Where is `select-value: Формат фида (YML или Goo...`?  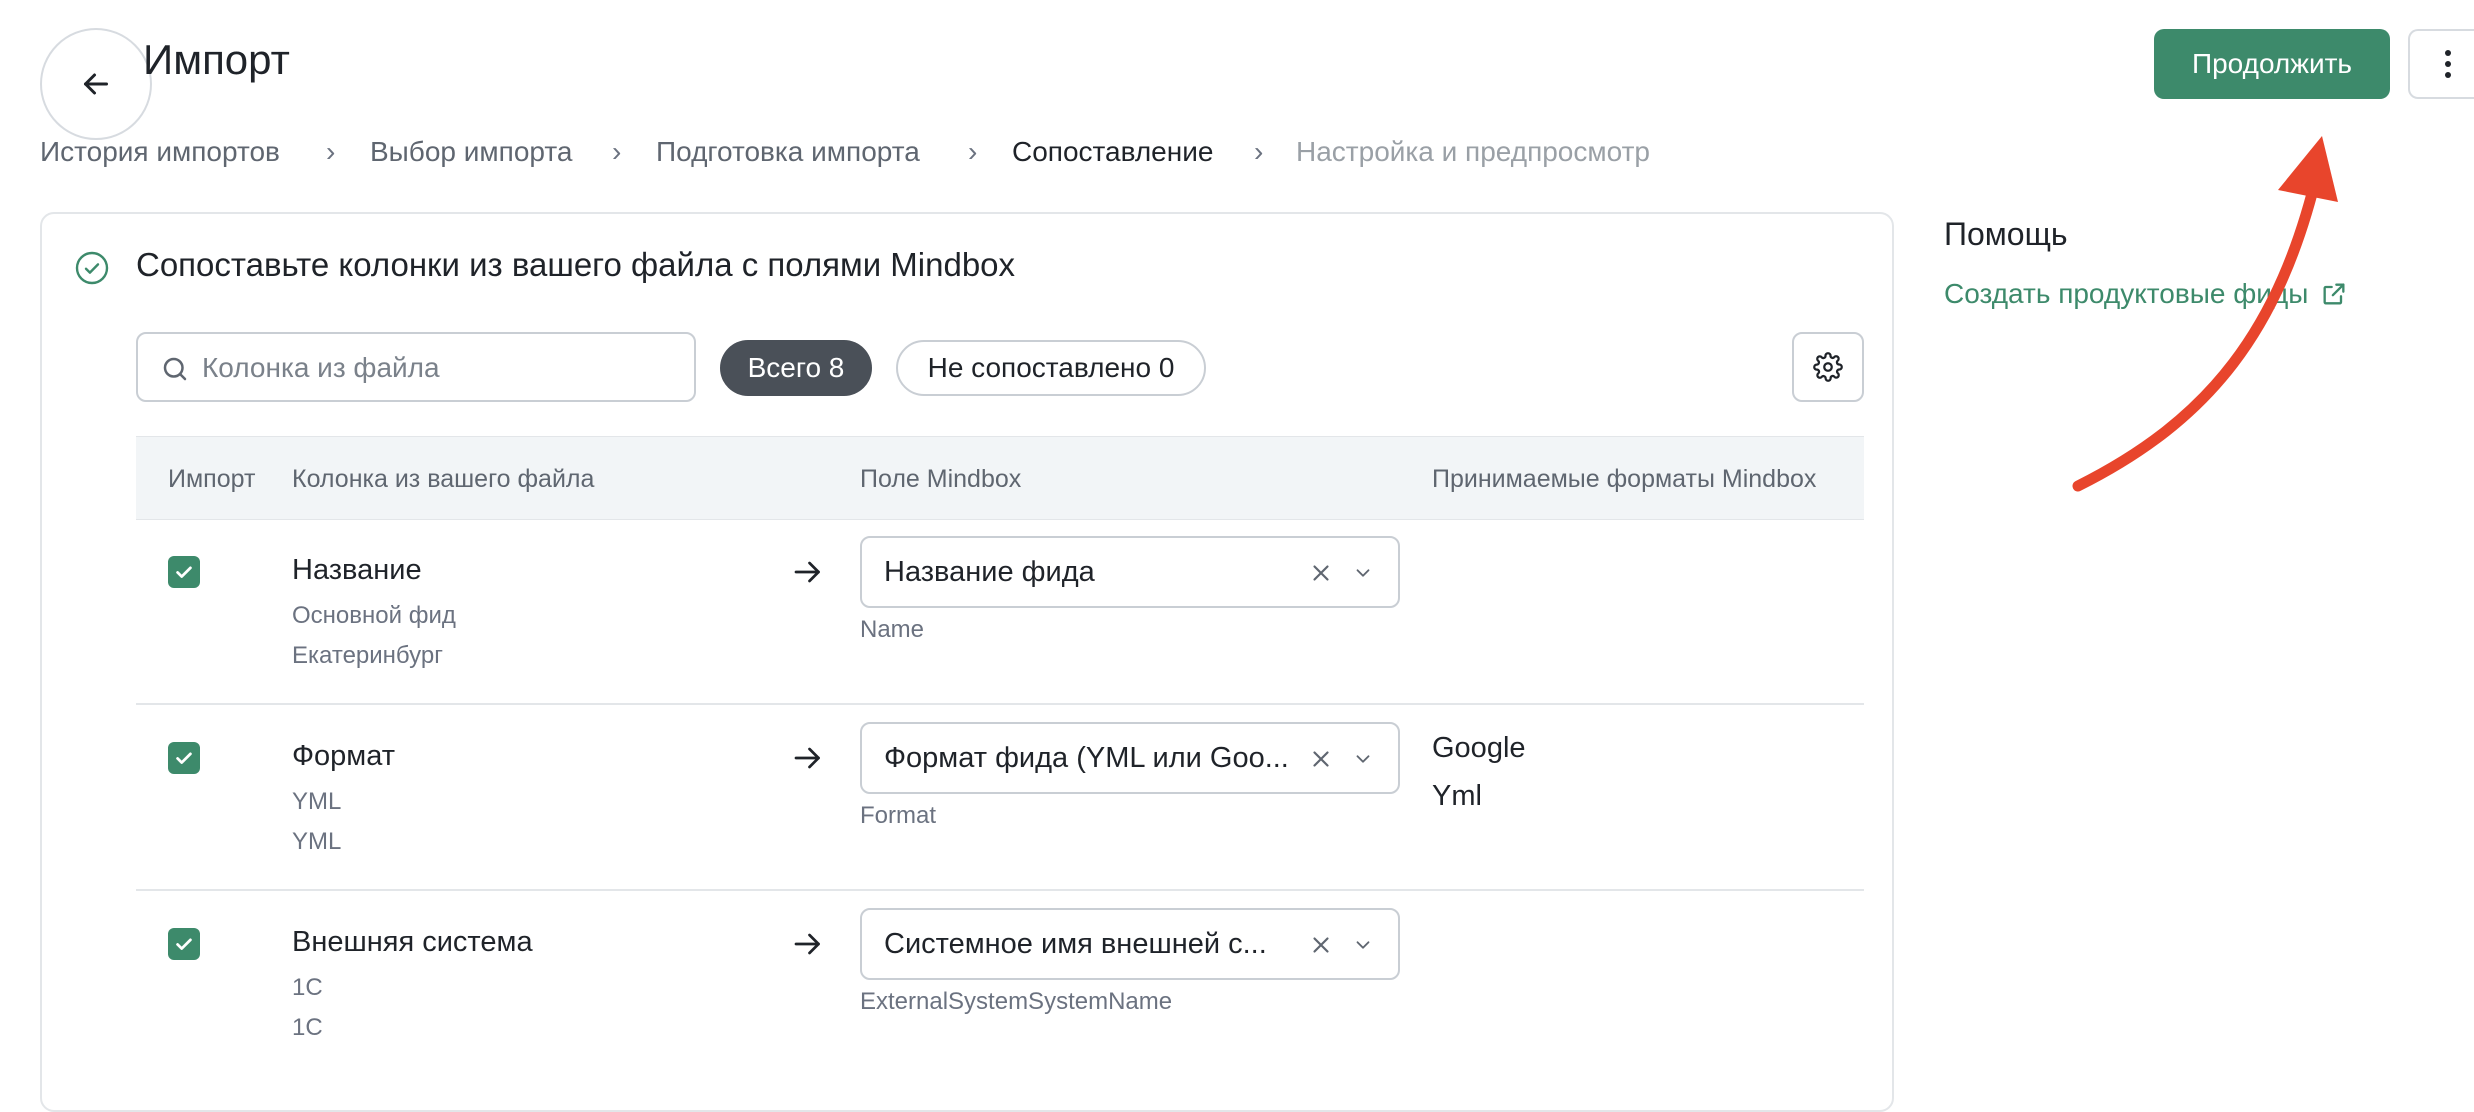
select-value: Формат фида (YML или Goo... is located at coordinates (1086, 758).